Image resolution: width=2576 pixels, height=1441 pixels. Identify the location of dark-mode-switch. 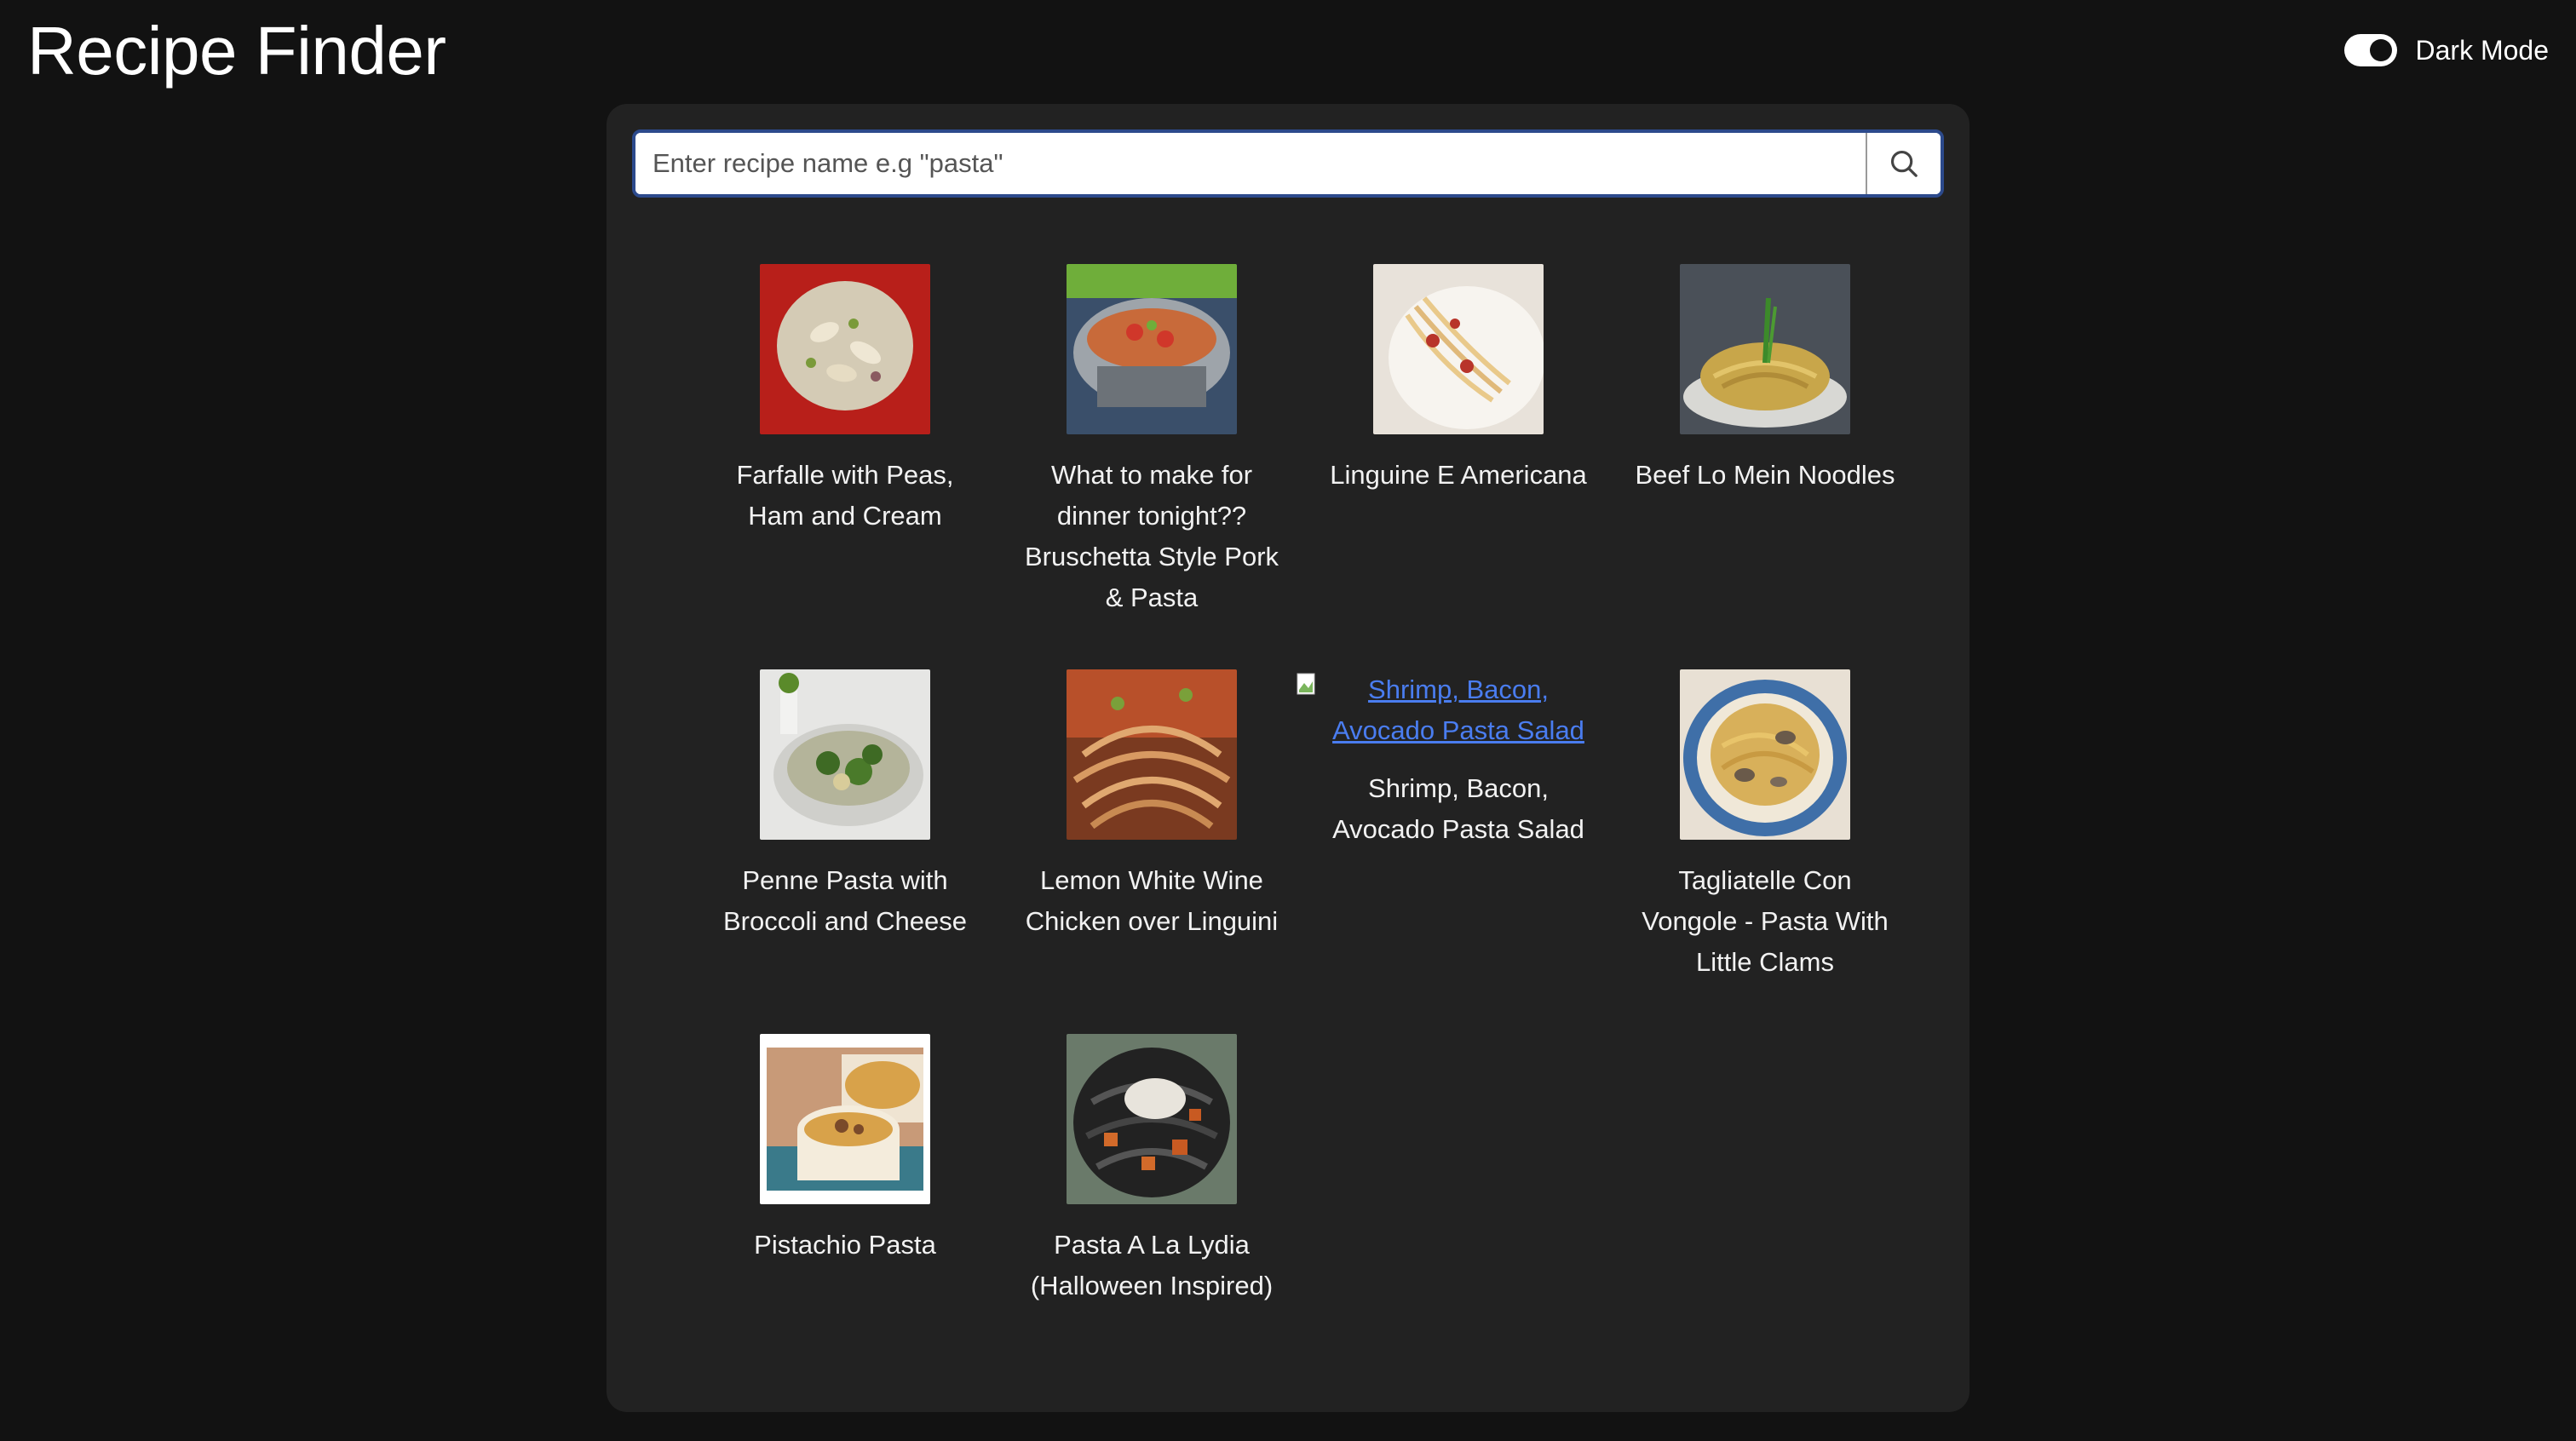
(2370, 50).